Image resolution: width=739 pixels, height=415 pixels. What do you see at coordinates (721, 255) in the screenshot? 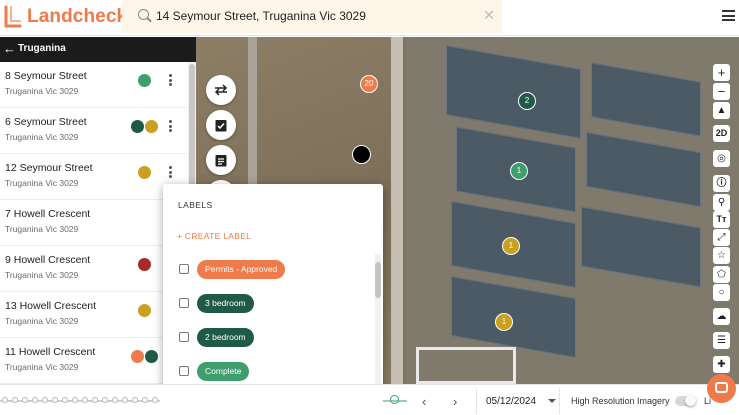
I see `star-icon: ☆` at bounding box center [721, 255].